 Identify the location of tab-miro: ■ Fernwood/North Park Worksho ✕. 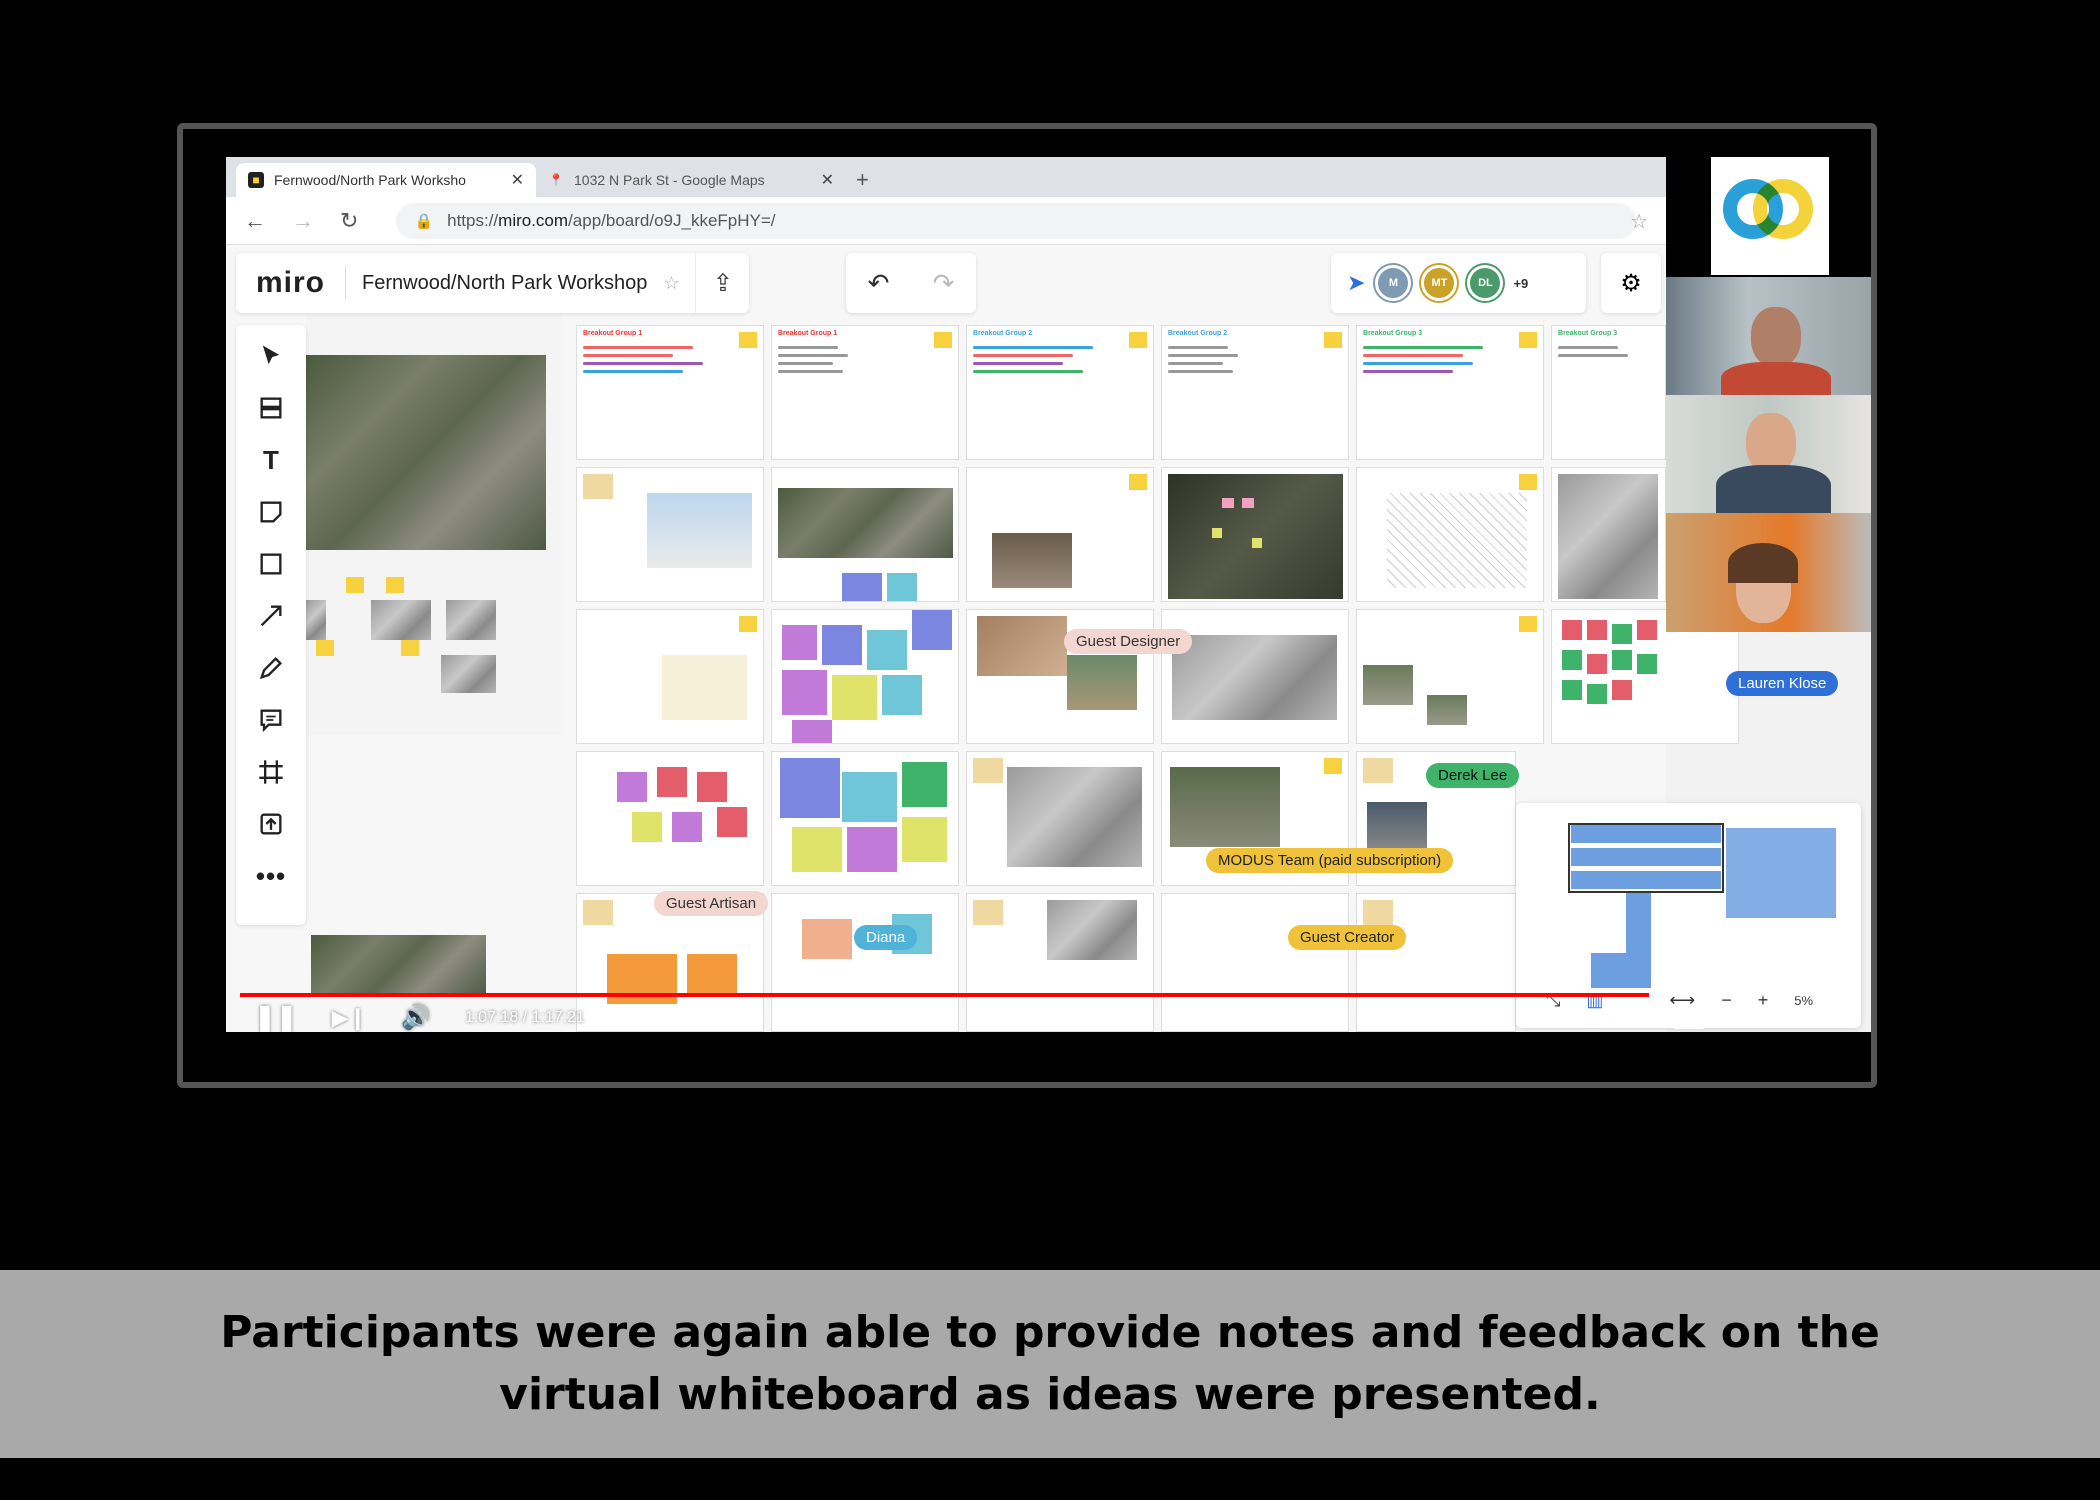
(386, 180).